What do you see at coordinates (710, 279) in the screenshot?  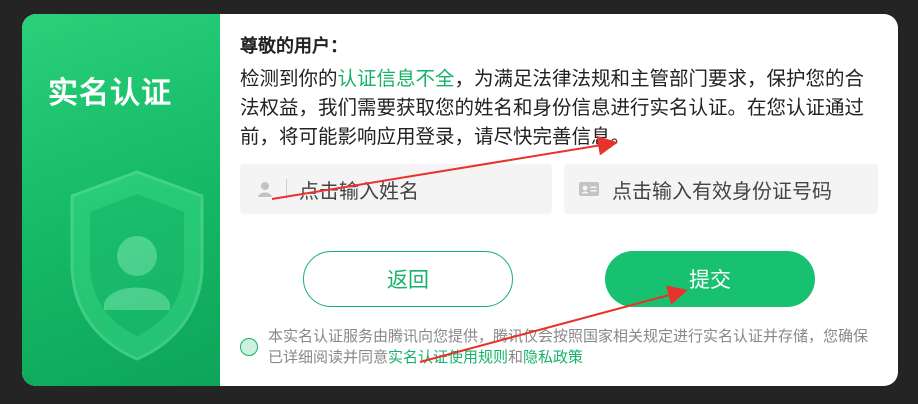 I see `submit-button: 提交` at bounding box center [710, 279].